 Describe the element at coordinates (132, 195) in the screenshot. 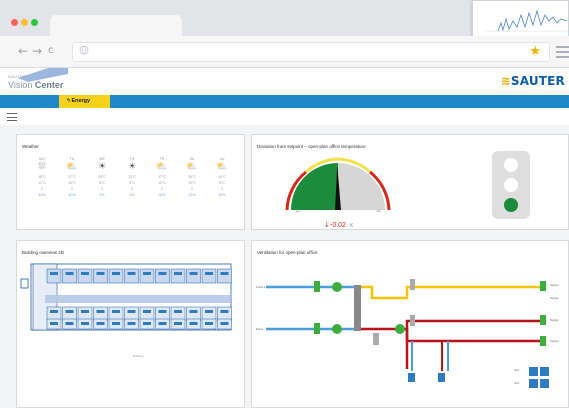

I see `weather-rain: 0%` at that location.